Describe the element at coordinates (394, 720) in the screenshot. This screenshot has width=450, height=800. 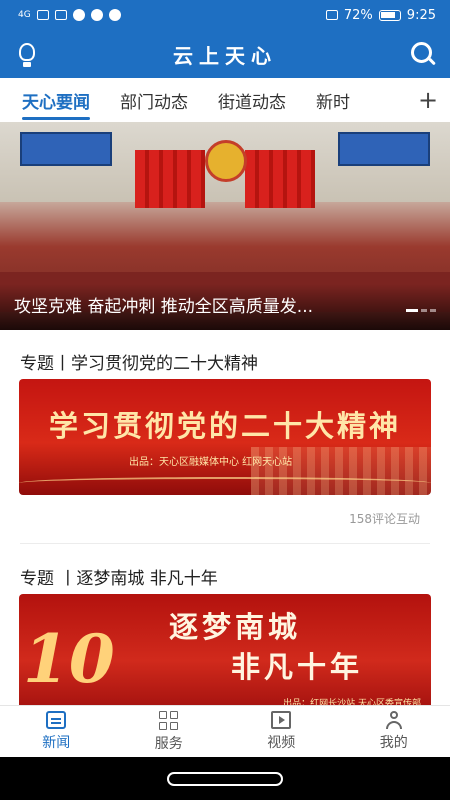
I see `user-icon` at that location.